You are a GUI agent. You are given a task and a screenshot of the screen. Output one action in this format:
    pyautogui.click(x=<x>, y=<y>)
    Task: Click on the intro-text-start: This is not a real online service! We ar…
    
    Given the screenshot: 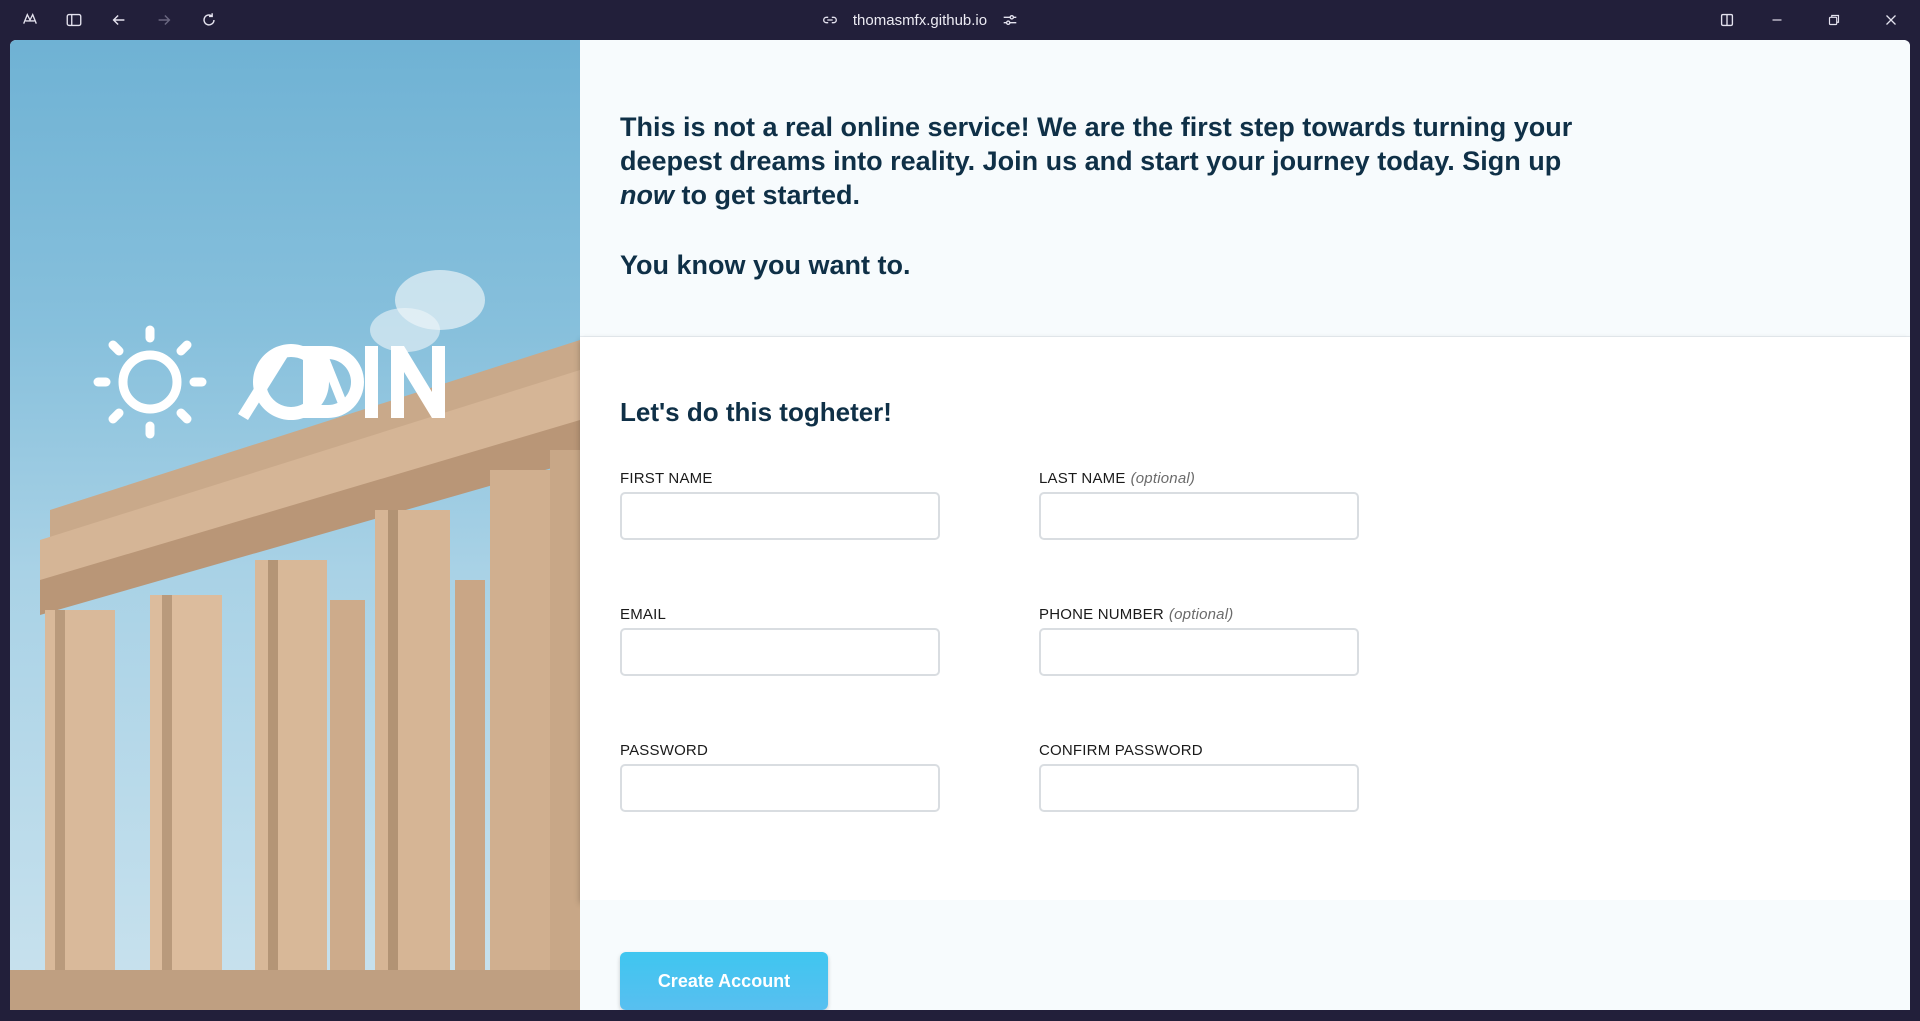 What is the action you would take?
    pyautogui.click(x=1096, y=144)
    